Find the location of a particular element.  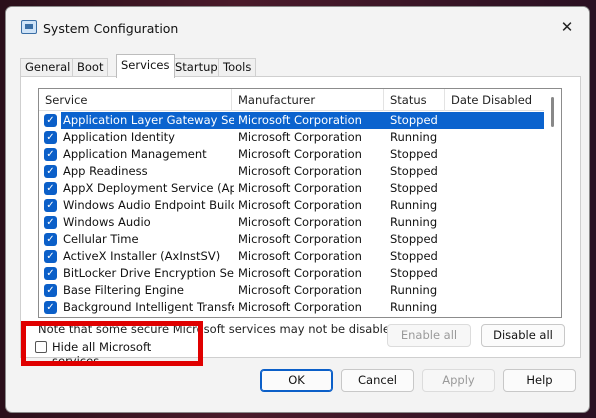

service-name: App Readiness is located at coordinates (105, 171).